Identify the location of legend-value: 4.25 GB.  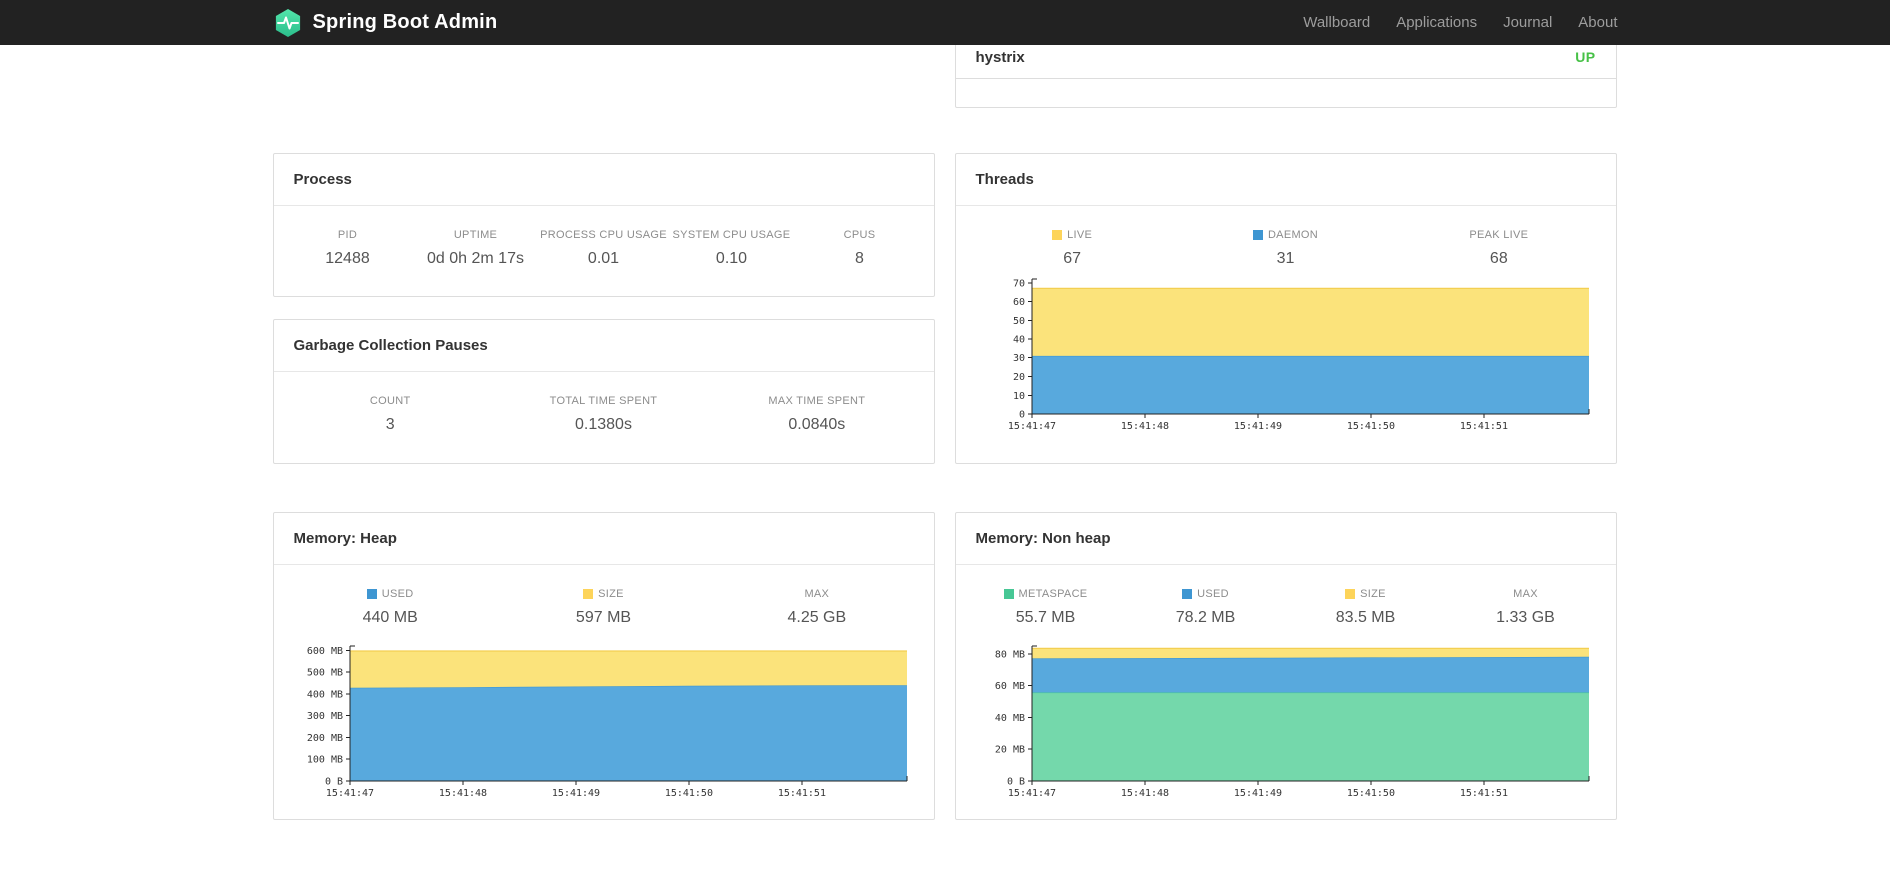
(817, 617).